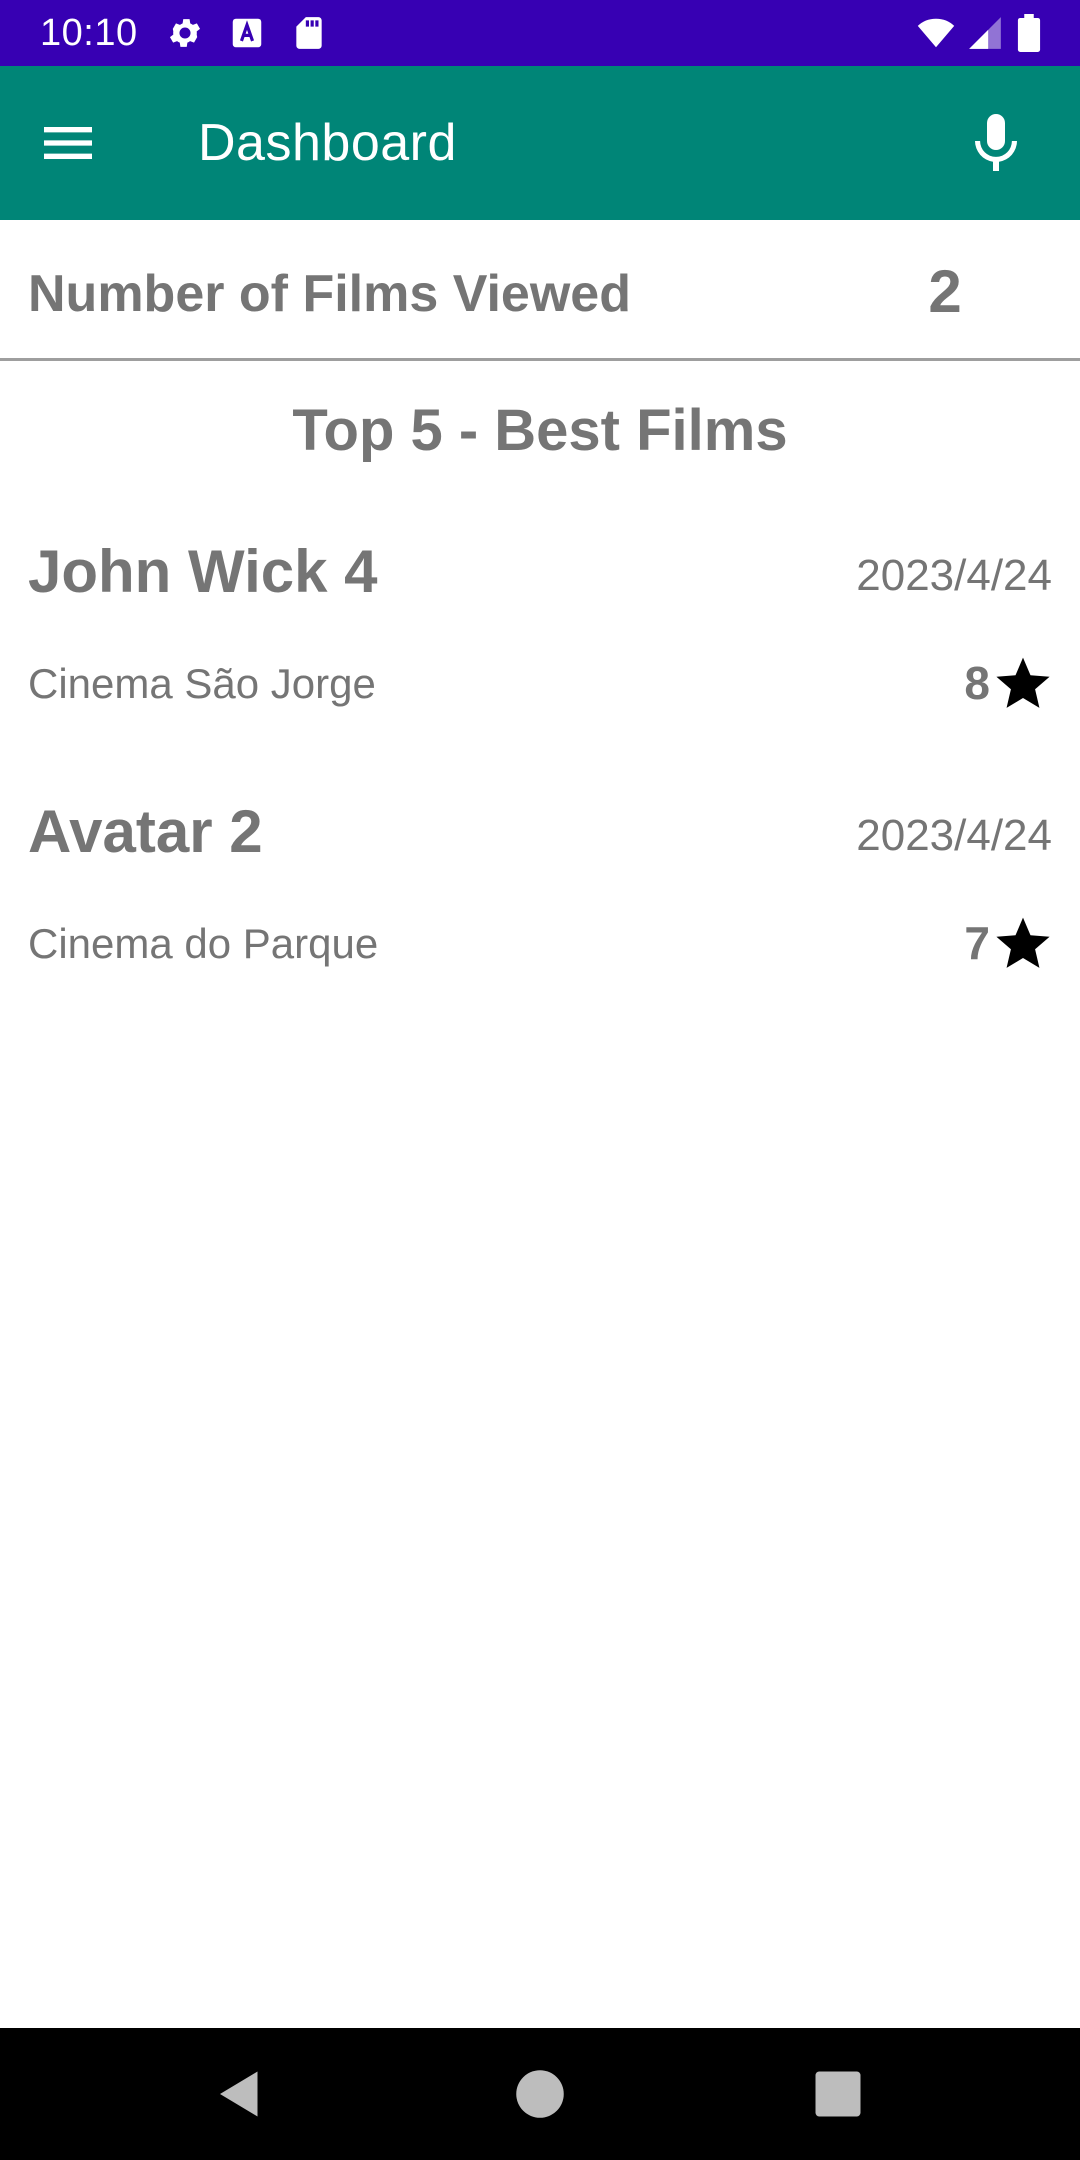 The height and width of the screenshot is (2160, 1080). I want to click on microphone-icon, so click(996, 142).